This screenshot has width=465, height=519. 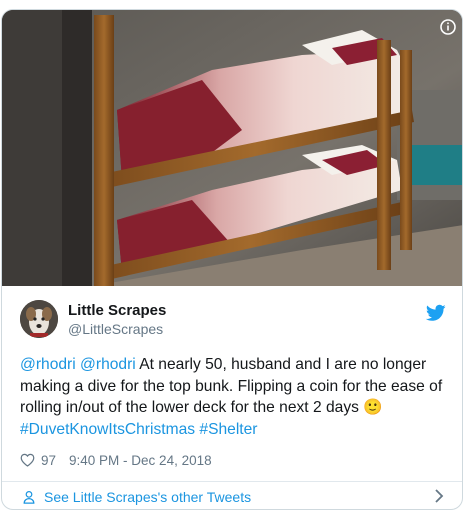 What do you see at coordinates (117, 310) in the screenshot?
I see `author-display-name: Little Scrapes` at bounding box center [117, 310].